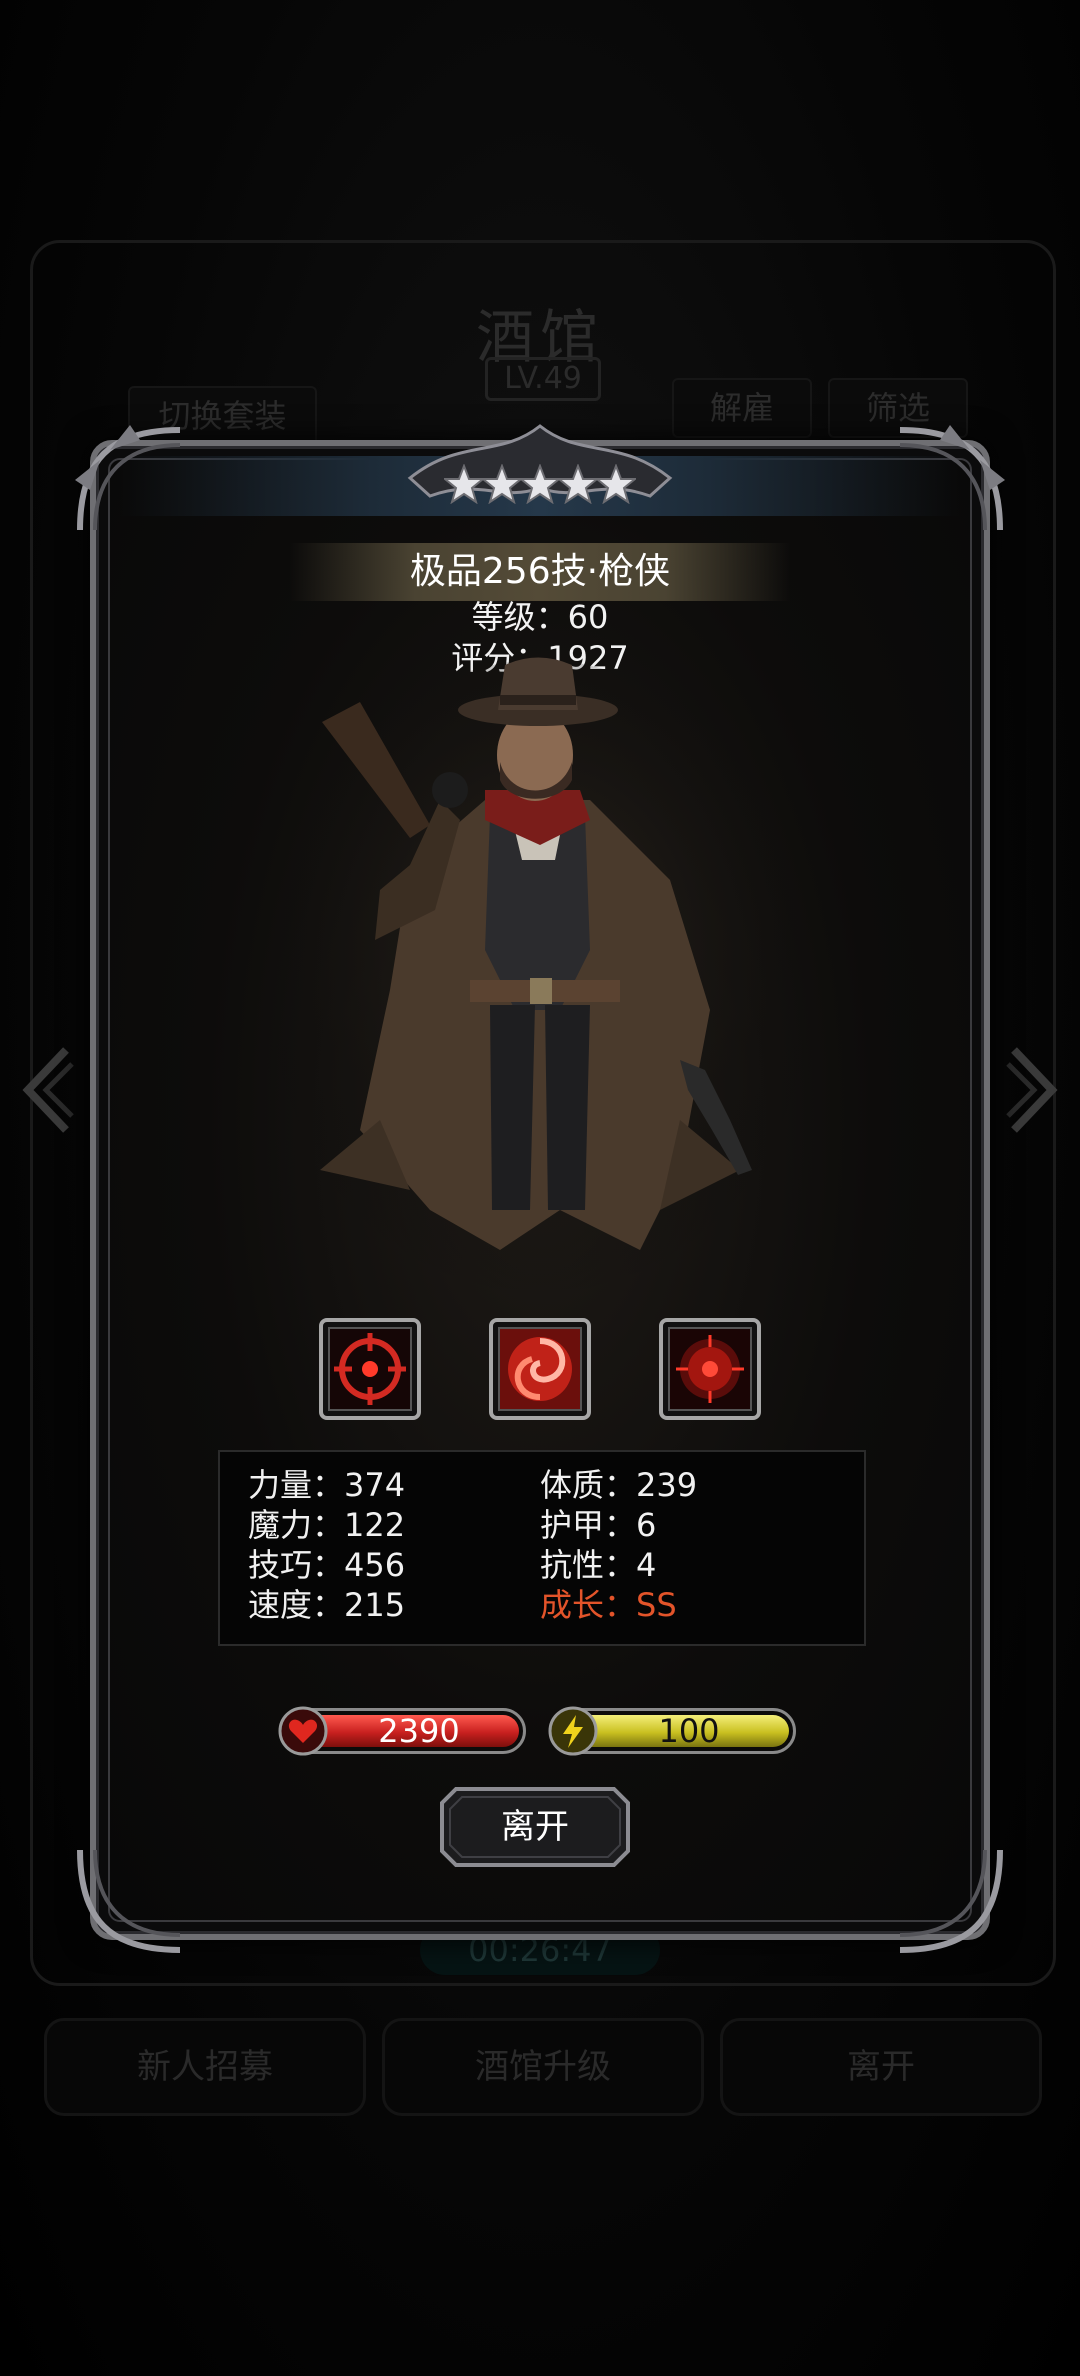 This screenshot has height=2376, width=1080. What do you see at coordinates (327, 1485) in the screenshot?
I see `attr-strength: 力量：374` at bounding box center [327, 1485].